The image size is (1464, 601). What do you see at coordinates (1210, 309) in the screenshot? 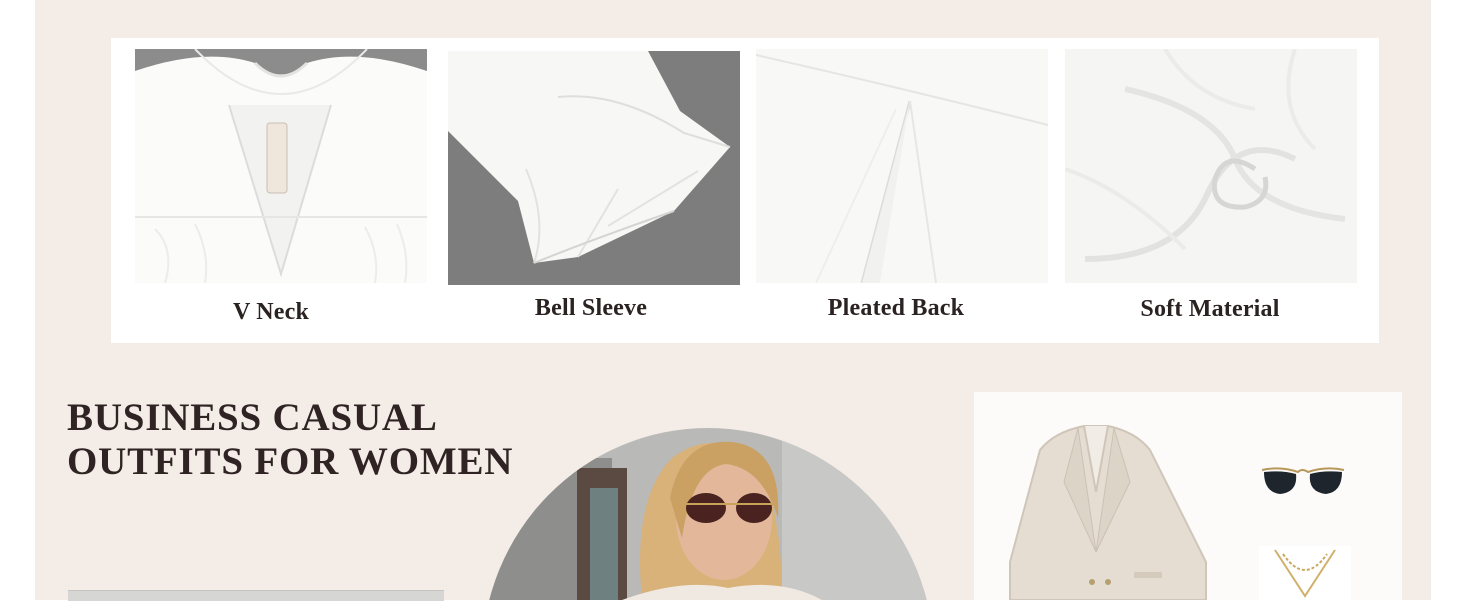
I see `feature-label-soft-material: Soft Material` at bounding box center [1210, 309].